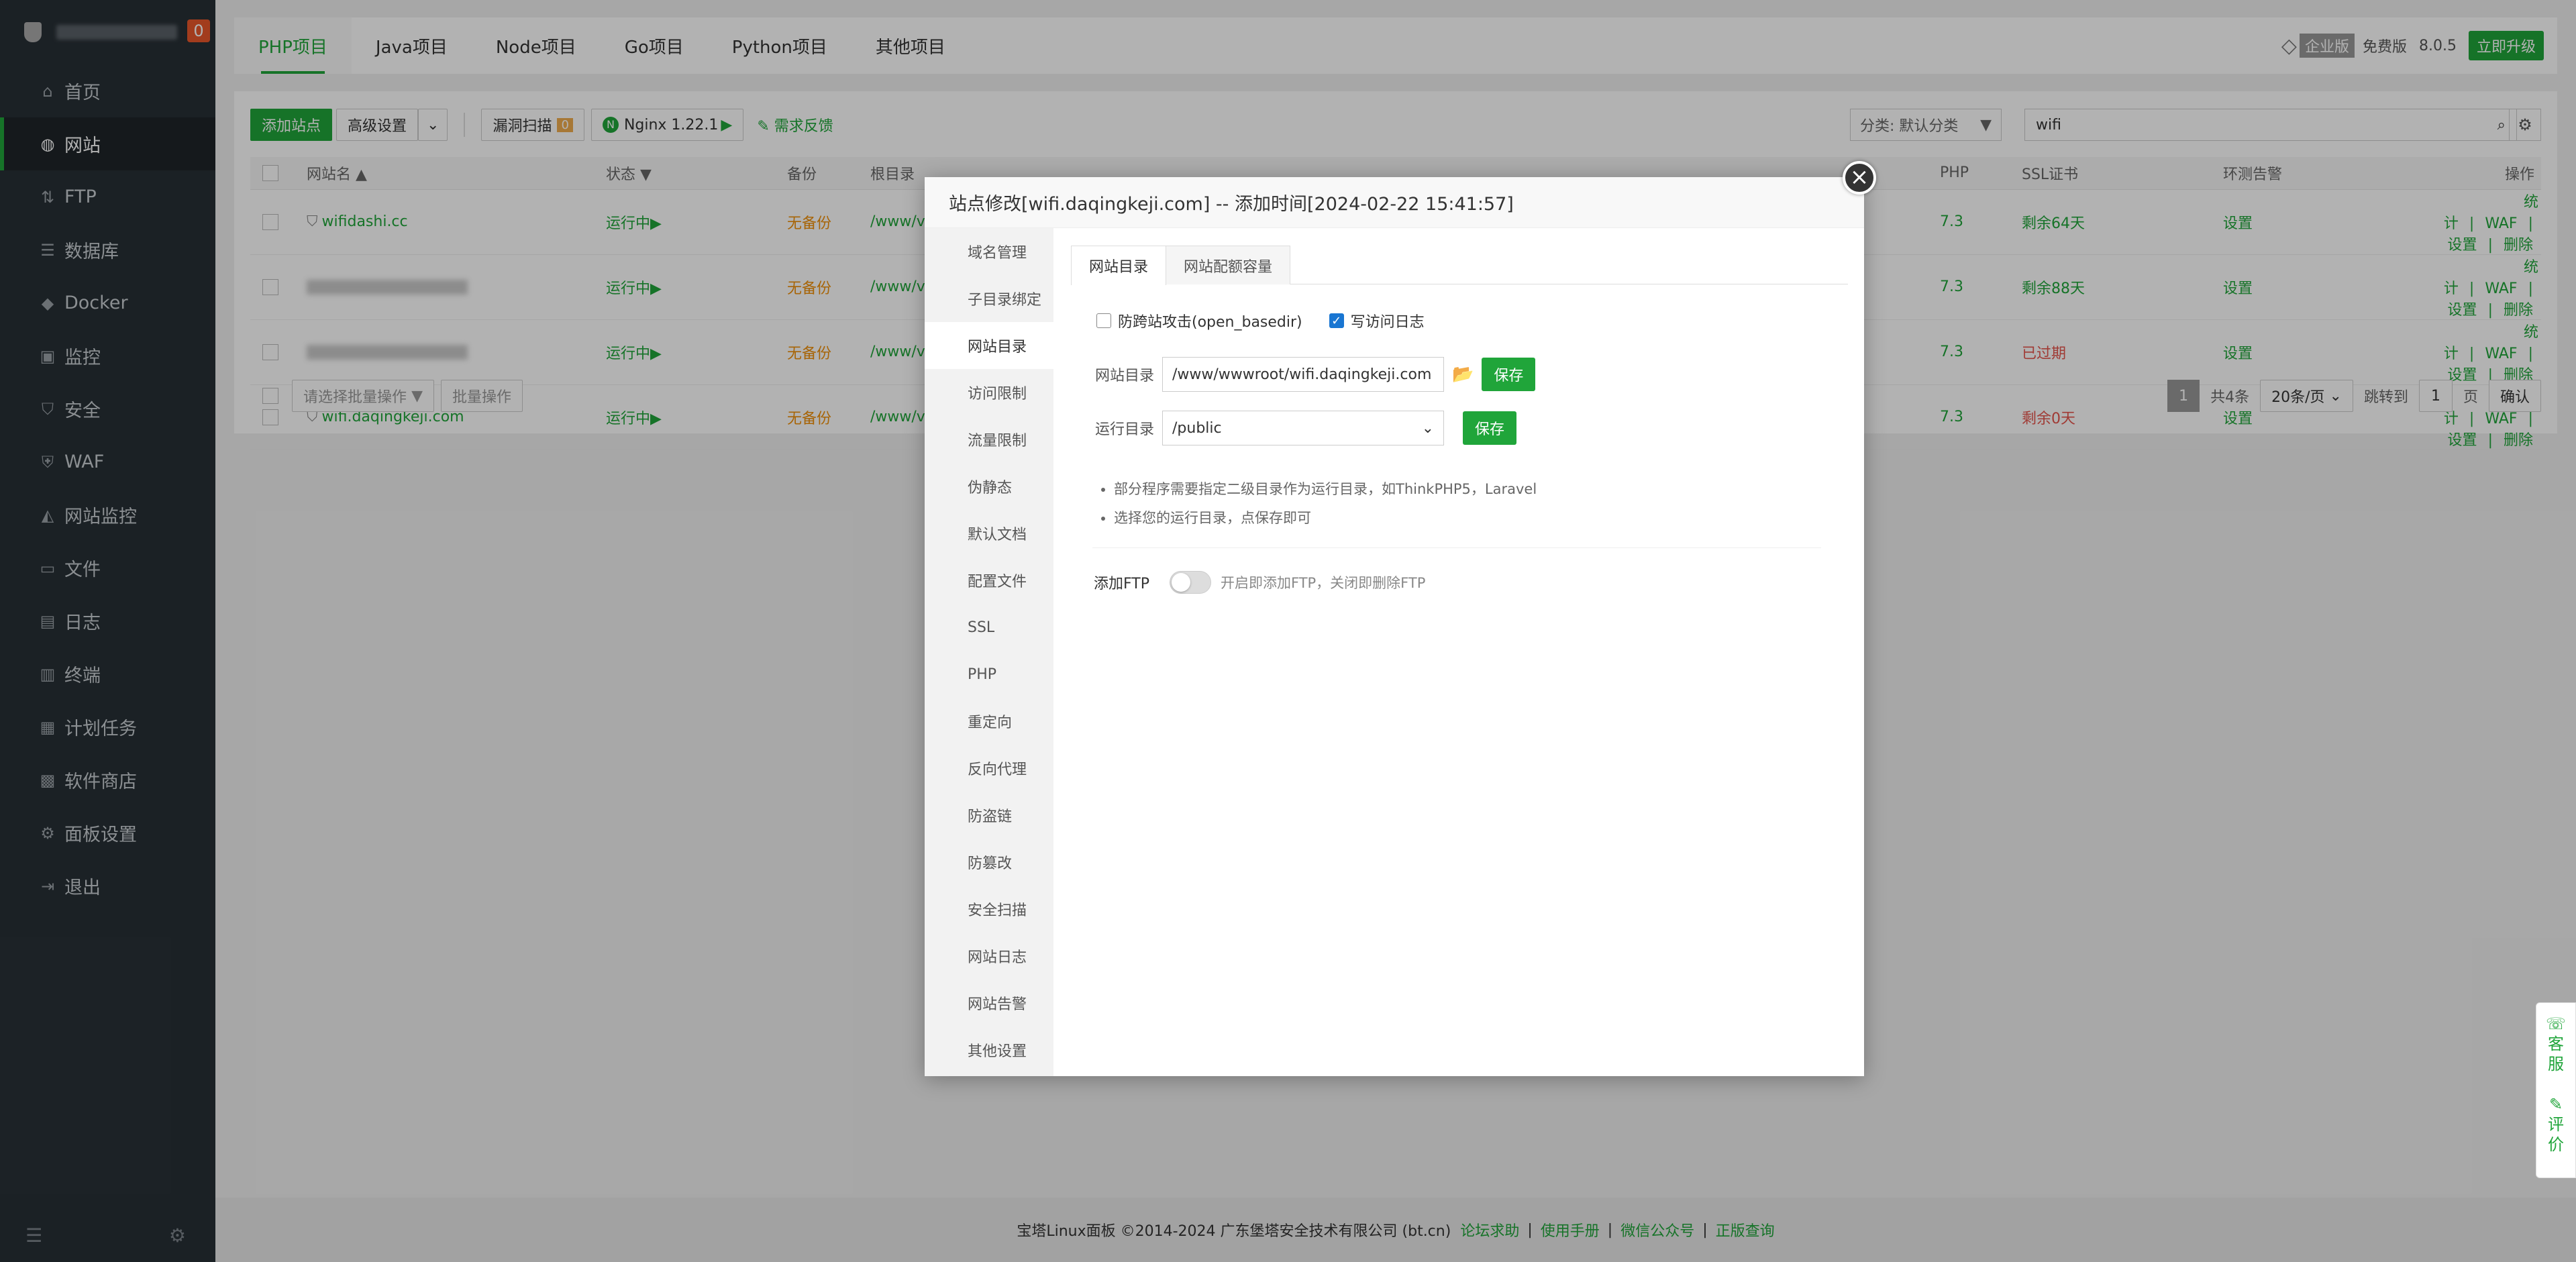 This screenshot has width=2576, height=1262. Describe the element at coordinates (1481, 489) in the screenshot. I see `tip-item: 部分程序需要指定二级目录作为运行目录，如ThinkPHP5，Laravel` at that location.